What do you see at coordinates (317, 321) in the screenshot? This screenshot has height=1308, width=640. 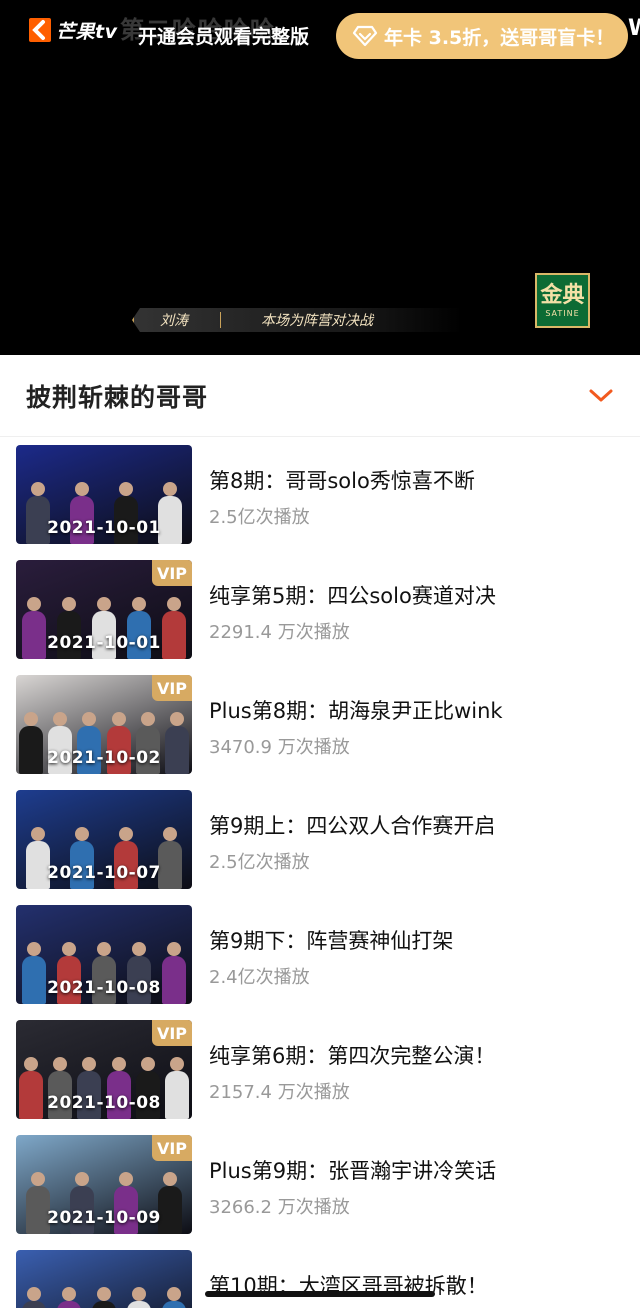 I see `lower-third-text: 本场为阵营对决战` at bounding box center [317, 321].